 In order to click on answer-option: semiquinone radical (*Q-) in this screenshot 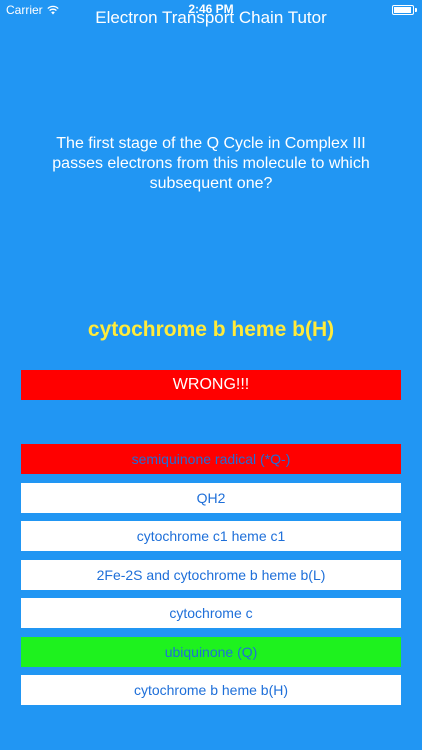, I will do `click(211, 459)`.